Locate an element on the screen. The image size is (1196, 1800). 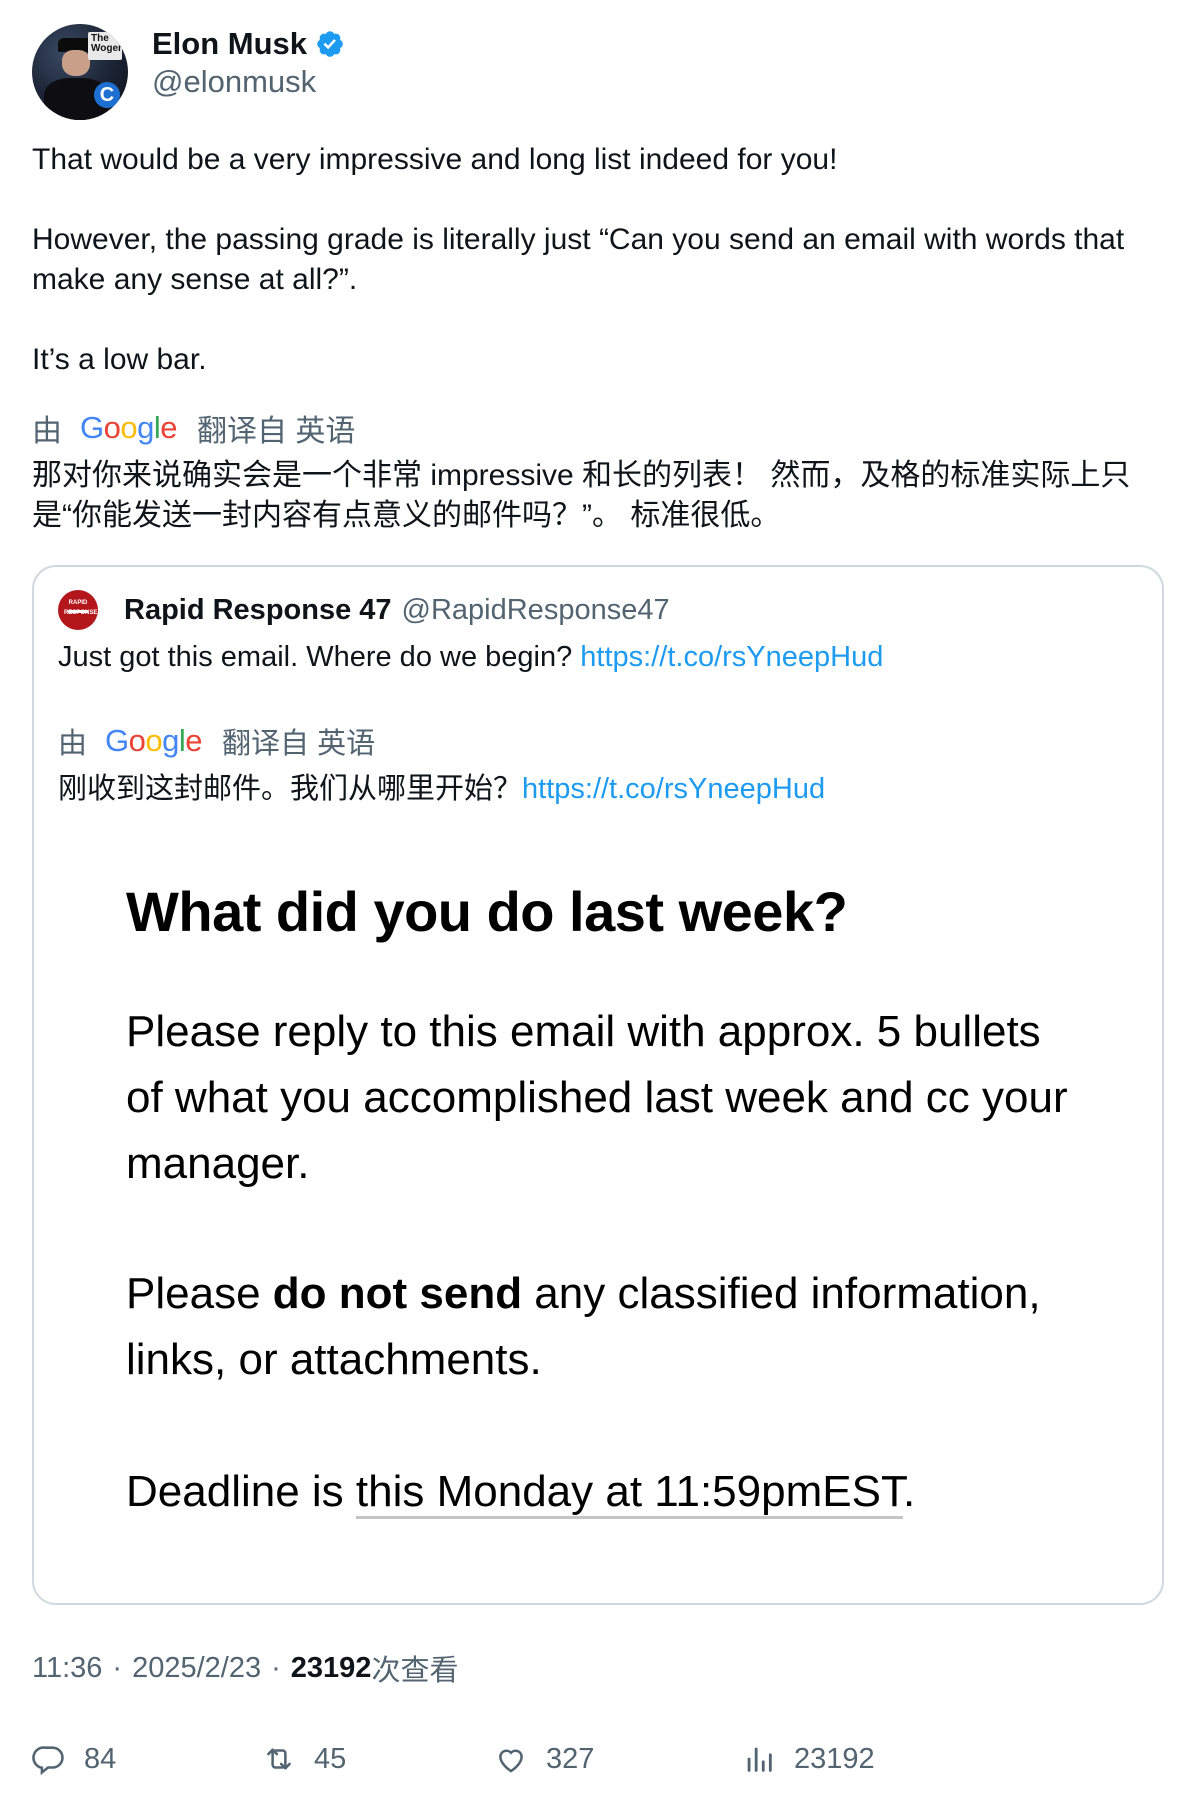
translation-from-label: 翻译自 英语 is located at coordinates (276, 431).